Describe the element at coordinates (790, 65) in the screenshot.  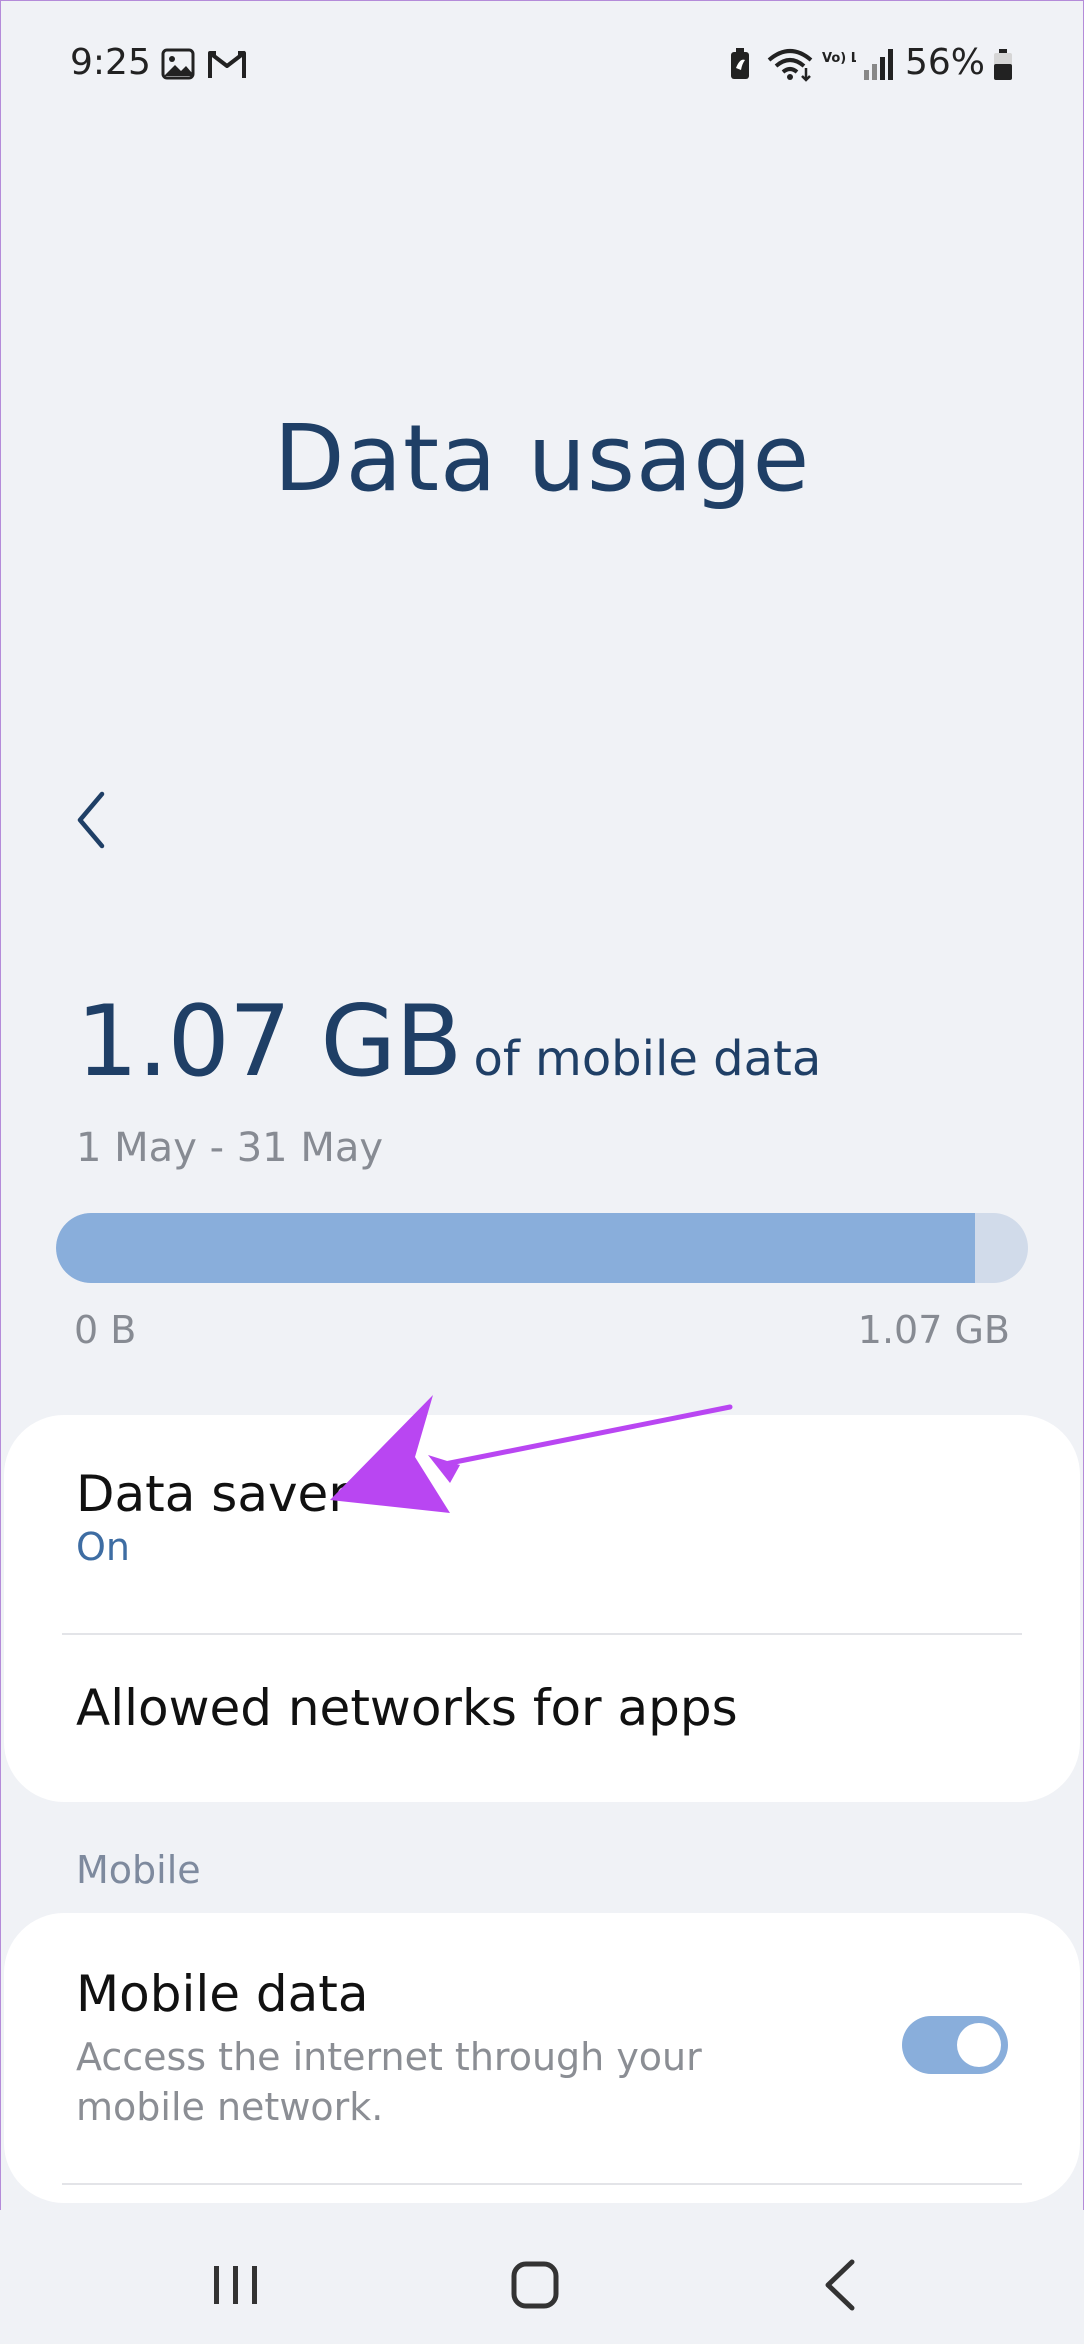
I see `wifi-icon` at that location.